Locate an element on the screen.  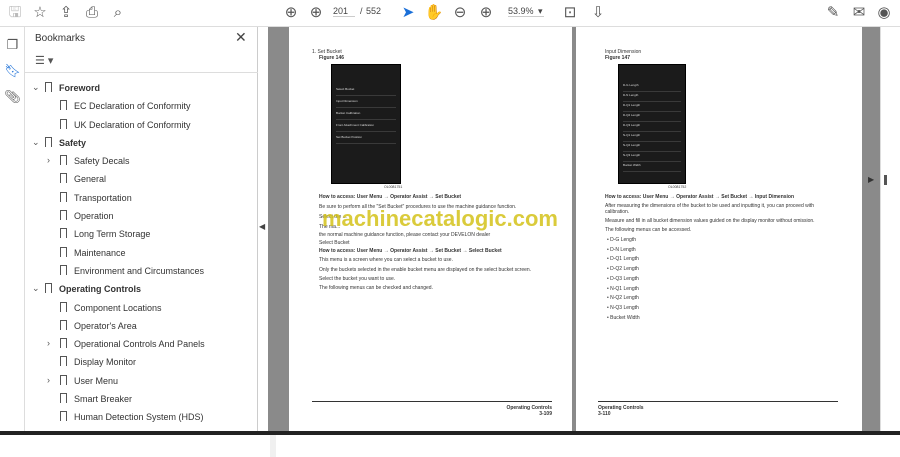
chevron-down-icon: ▾ is located at coordinates (540, 11).